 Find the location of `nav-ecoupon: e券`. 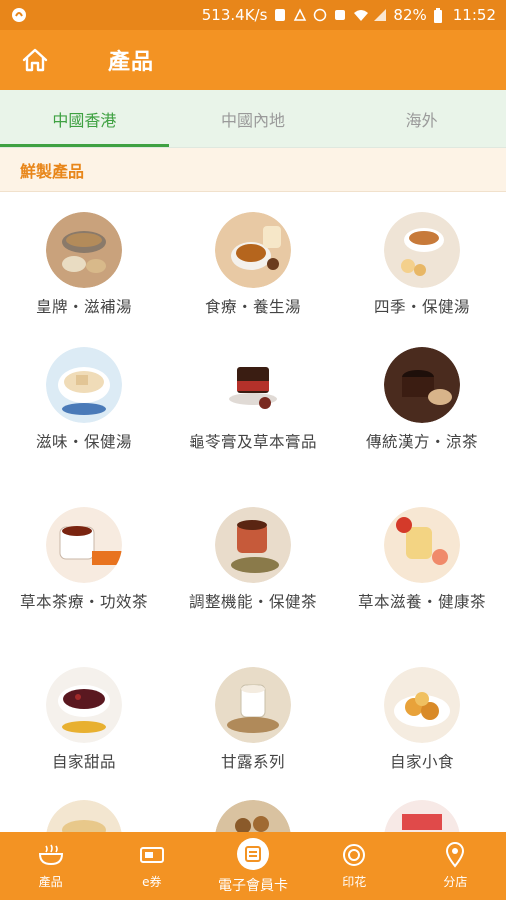

nav-ecoupon: e券 is located at coordinates (151, 866).